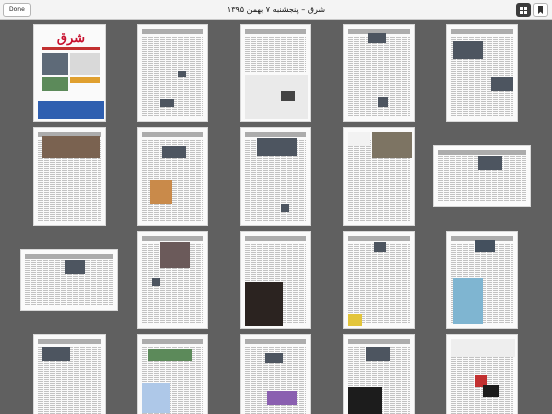  I want to click on top-toolbar: Done شرق – پنجشنبه ۷ بهمن ۱۳۹۵, so click(276, 10).